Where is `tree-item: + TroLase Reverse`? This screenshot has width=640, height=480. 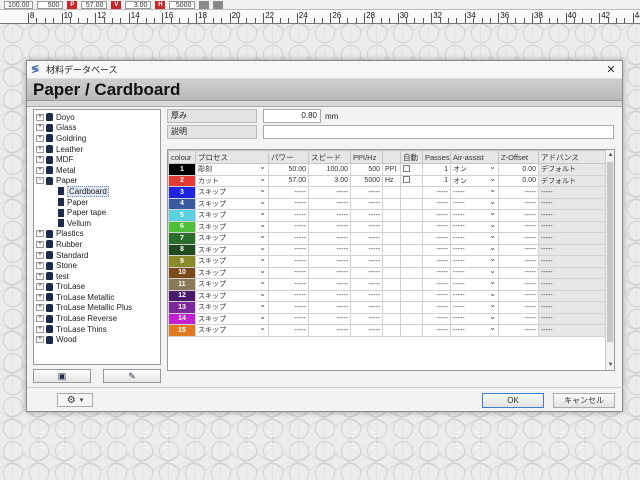
tree-item: + TroLase Reverse is located at coordinates (98, 318).